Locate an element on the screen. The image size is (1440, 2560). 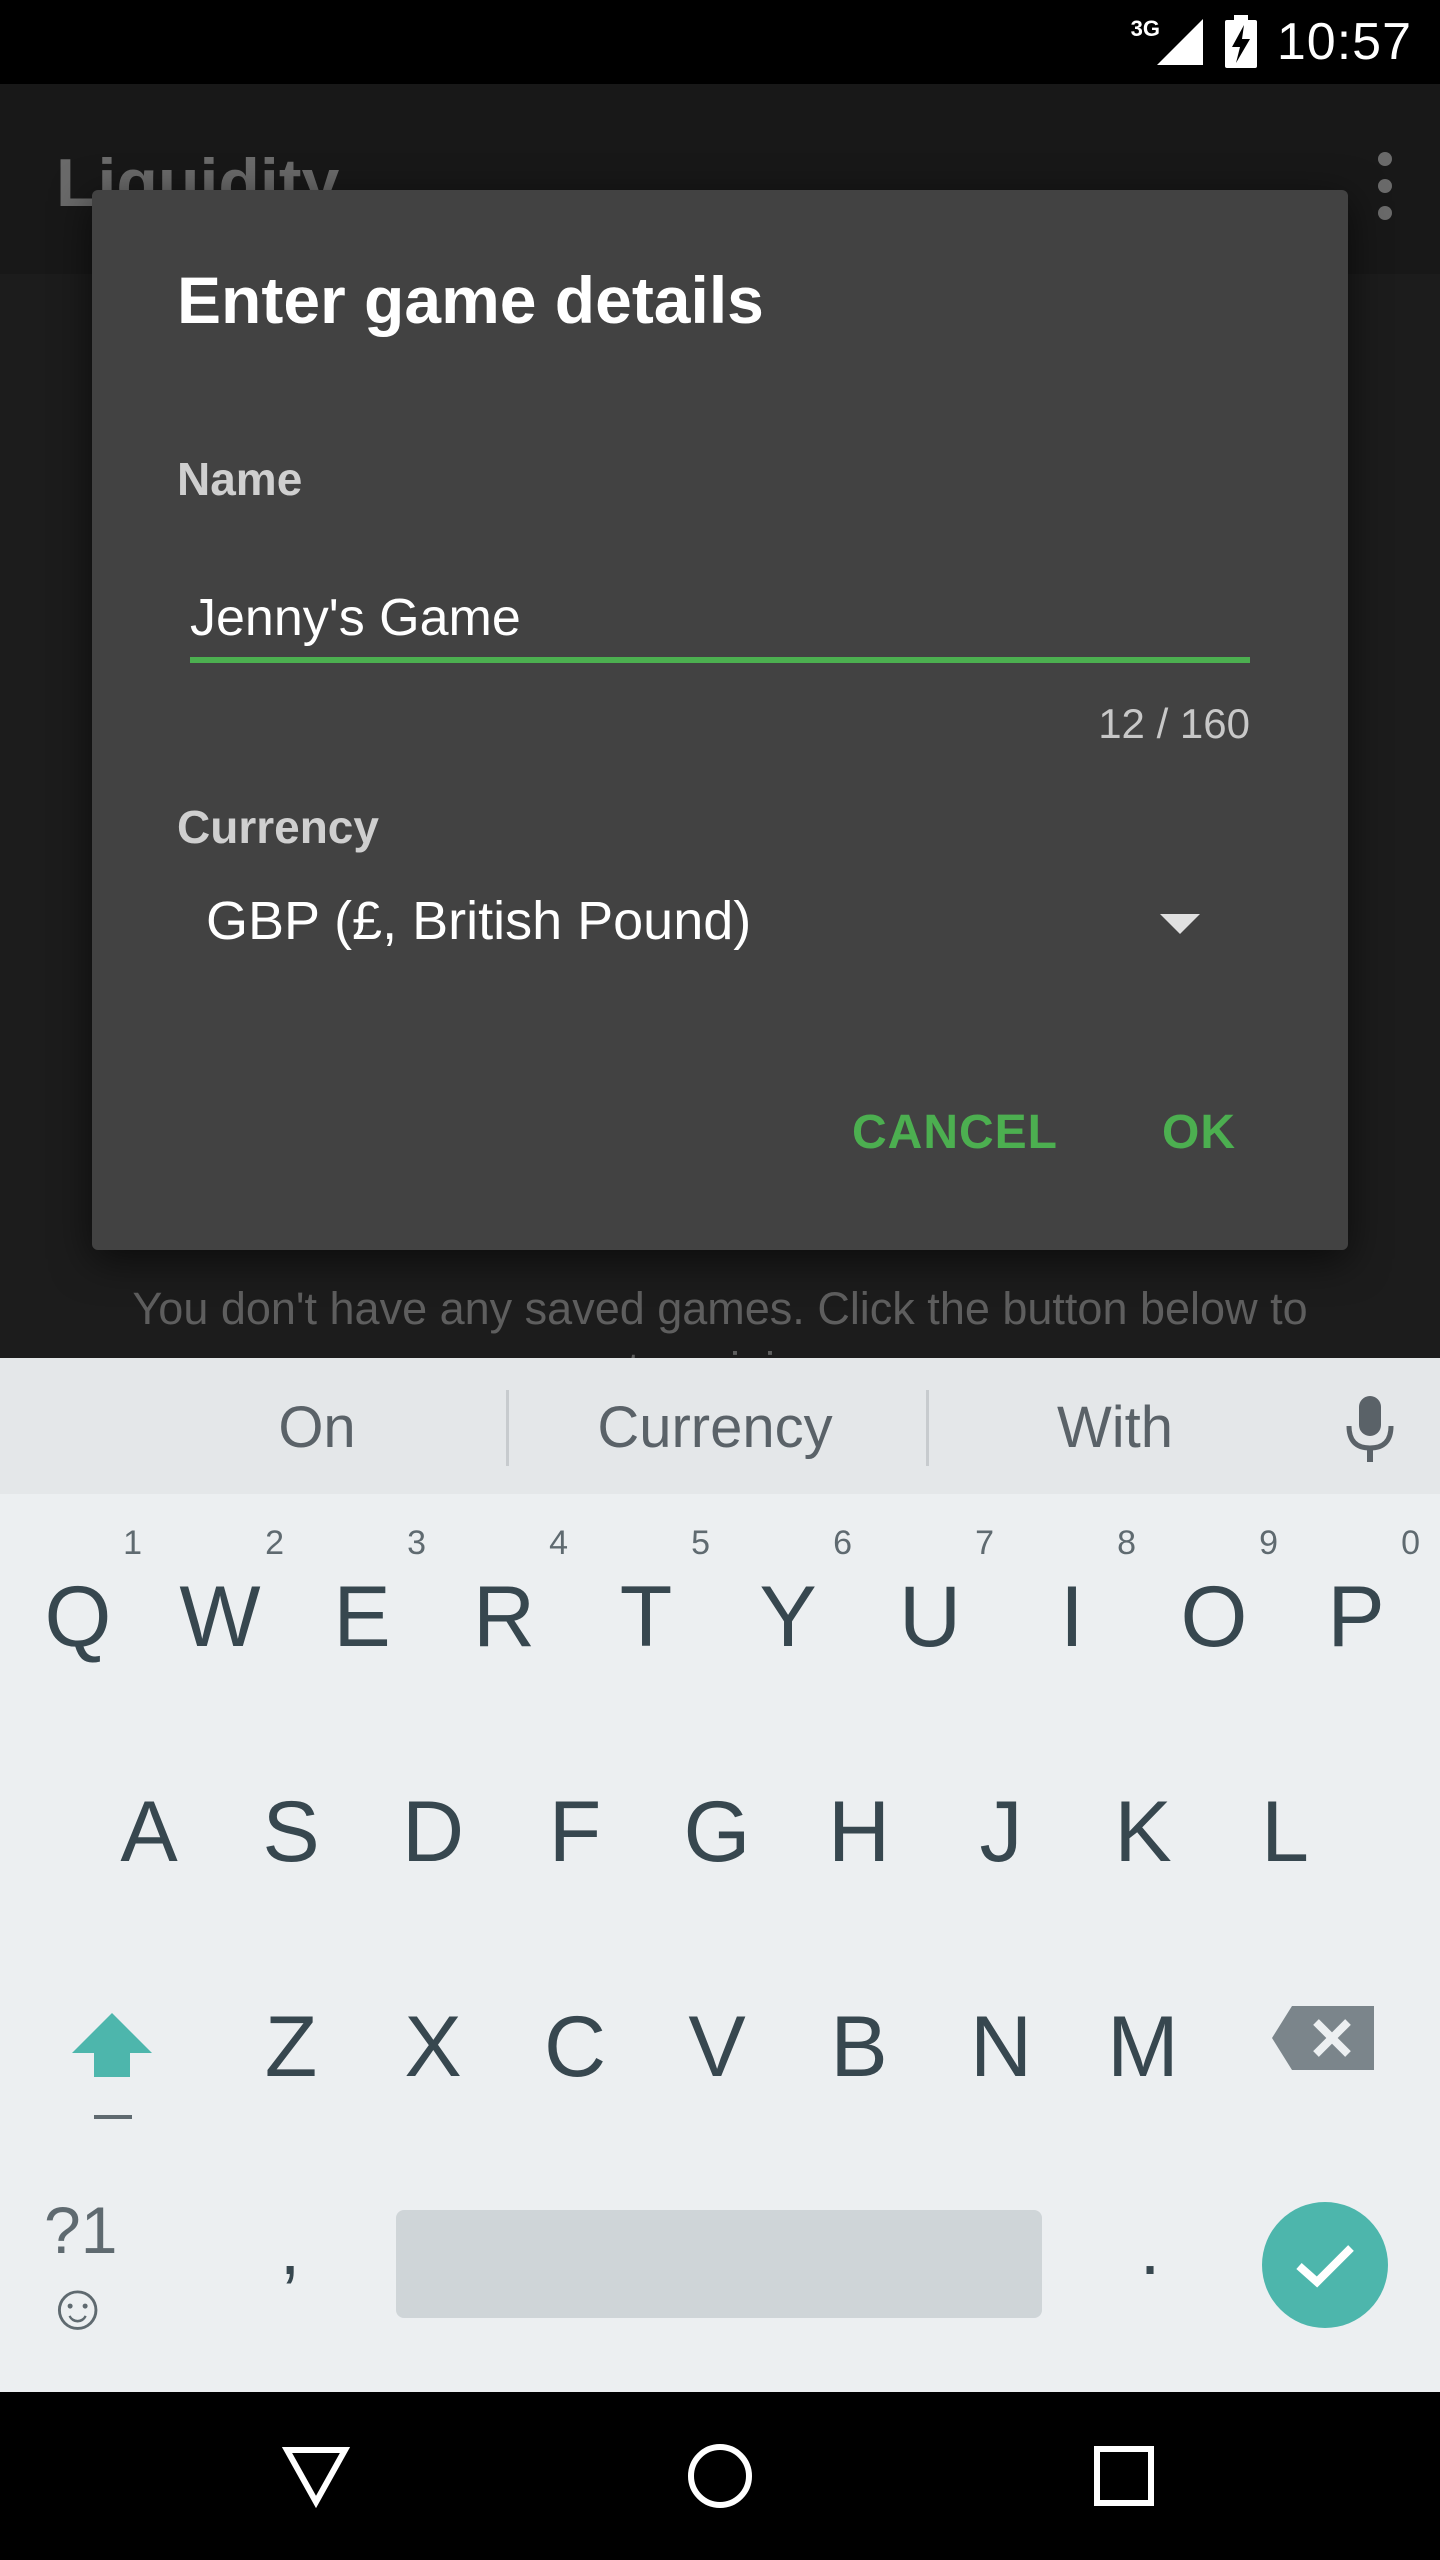
key-b: B is located at coordinates (859, 2038).